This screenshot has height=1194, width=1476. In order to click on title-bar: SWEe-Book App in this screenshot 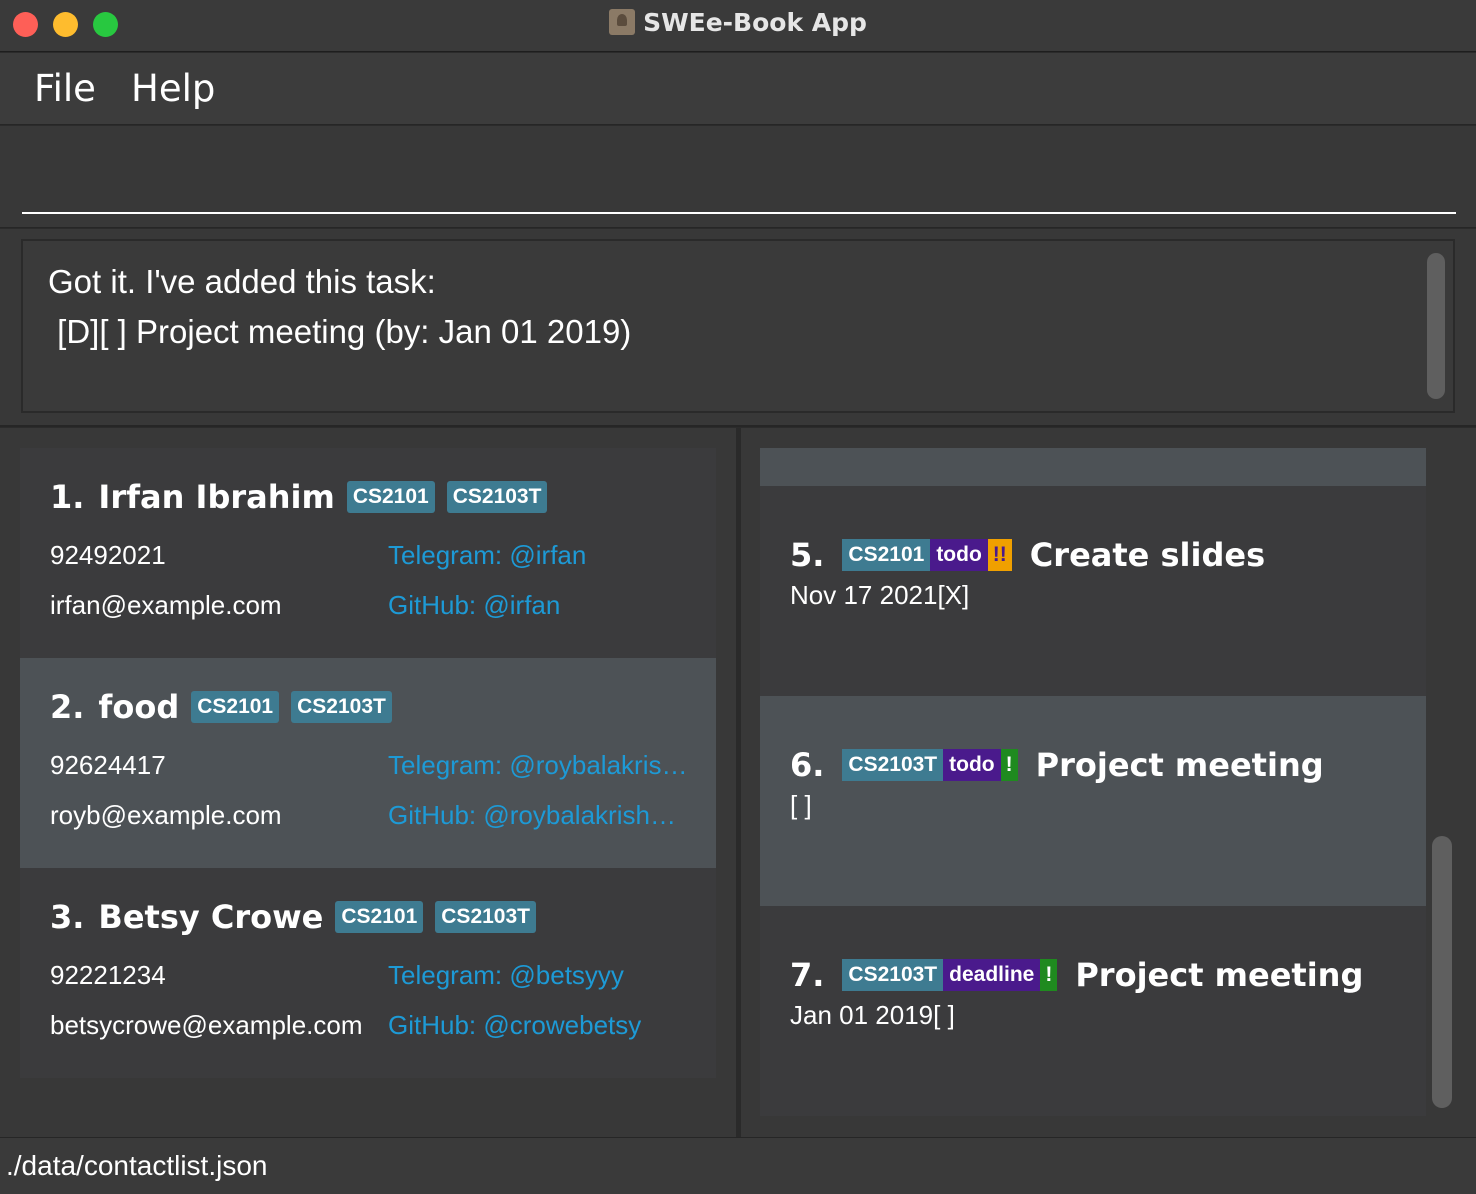, I will do `click(738, 26)`.